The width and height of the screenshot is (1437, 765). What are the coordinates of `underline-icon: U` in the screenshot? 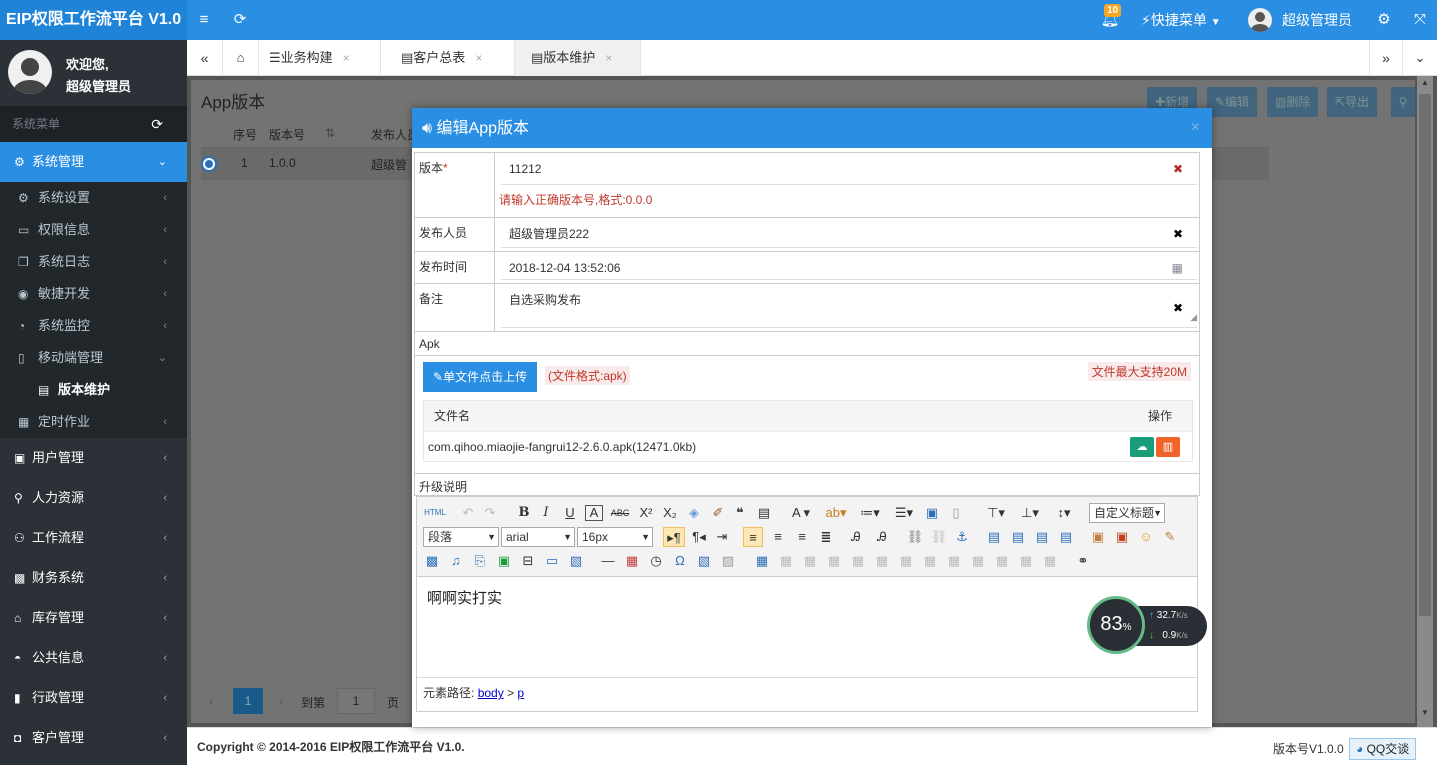 It's located at (570, 513).